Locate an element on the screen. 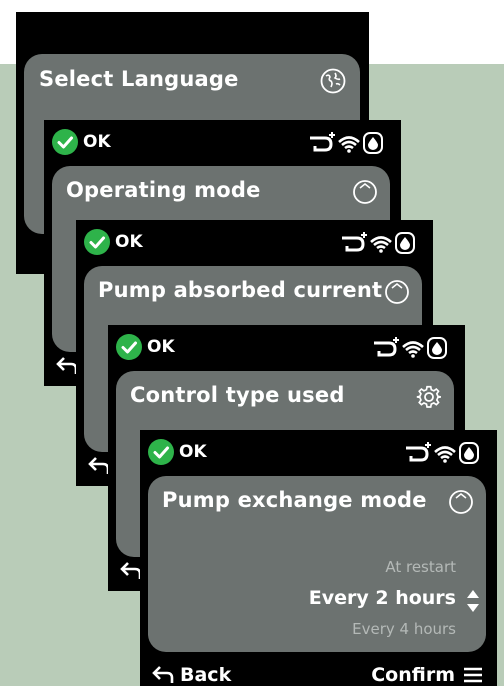 This screenshot has height=686, width=504. globe-icon is located at coordinates (333, 81).